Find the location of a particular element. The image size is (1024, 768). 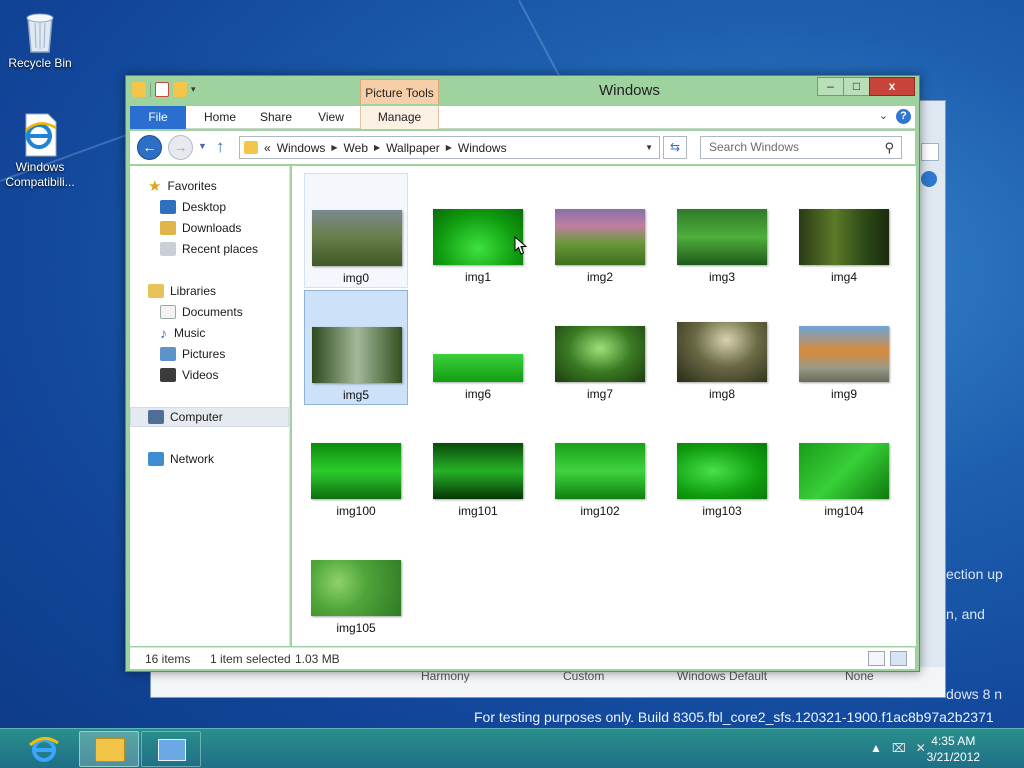

customize-qat-icon: ▾ is located at coordinates (193, 89).